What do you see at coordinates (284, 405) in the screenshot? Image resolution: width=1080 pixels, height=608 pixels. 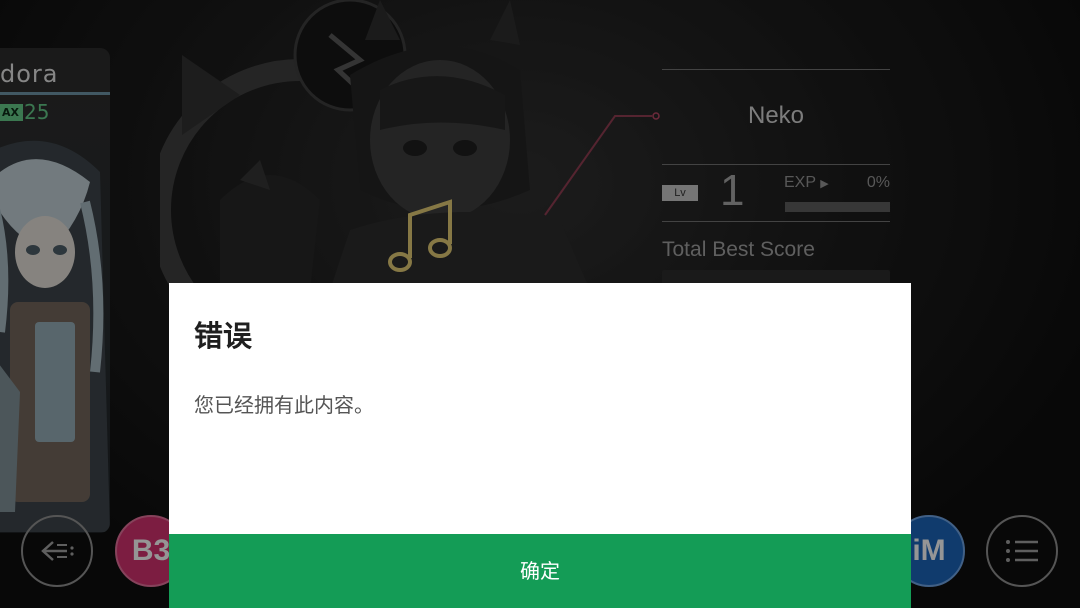 I see `dialog-message: 您已经拥有此内容。` at bounding box center [284, 405].